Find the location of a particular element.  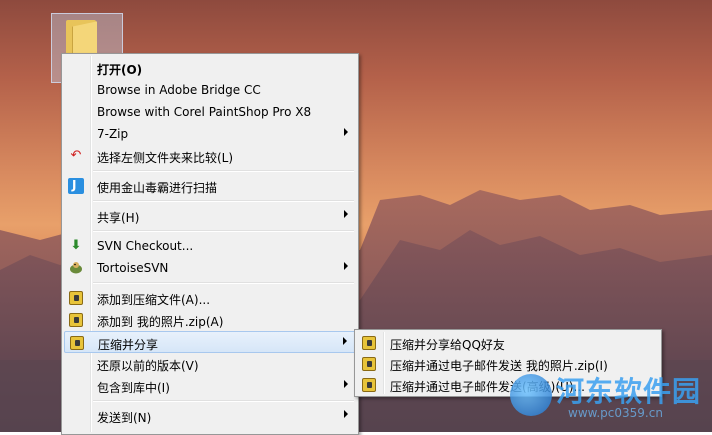

menu-item-compare-left: ↶ 选择左侧文件夹来比较(L) is located at coordinates (210, 156).